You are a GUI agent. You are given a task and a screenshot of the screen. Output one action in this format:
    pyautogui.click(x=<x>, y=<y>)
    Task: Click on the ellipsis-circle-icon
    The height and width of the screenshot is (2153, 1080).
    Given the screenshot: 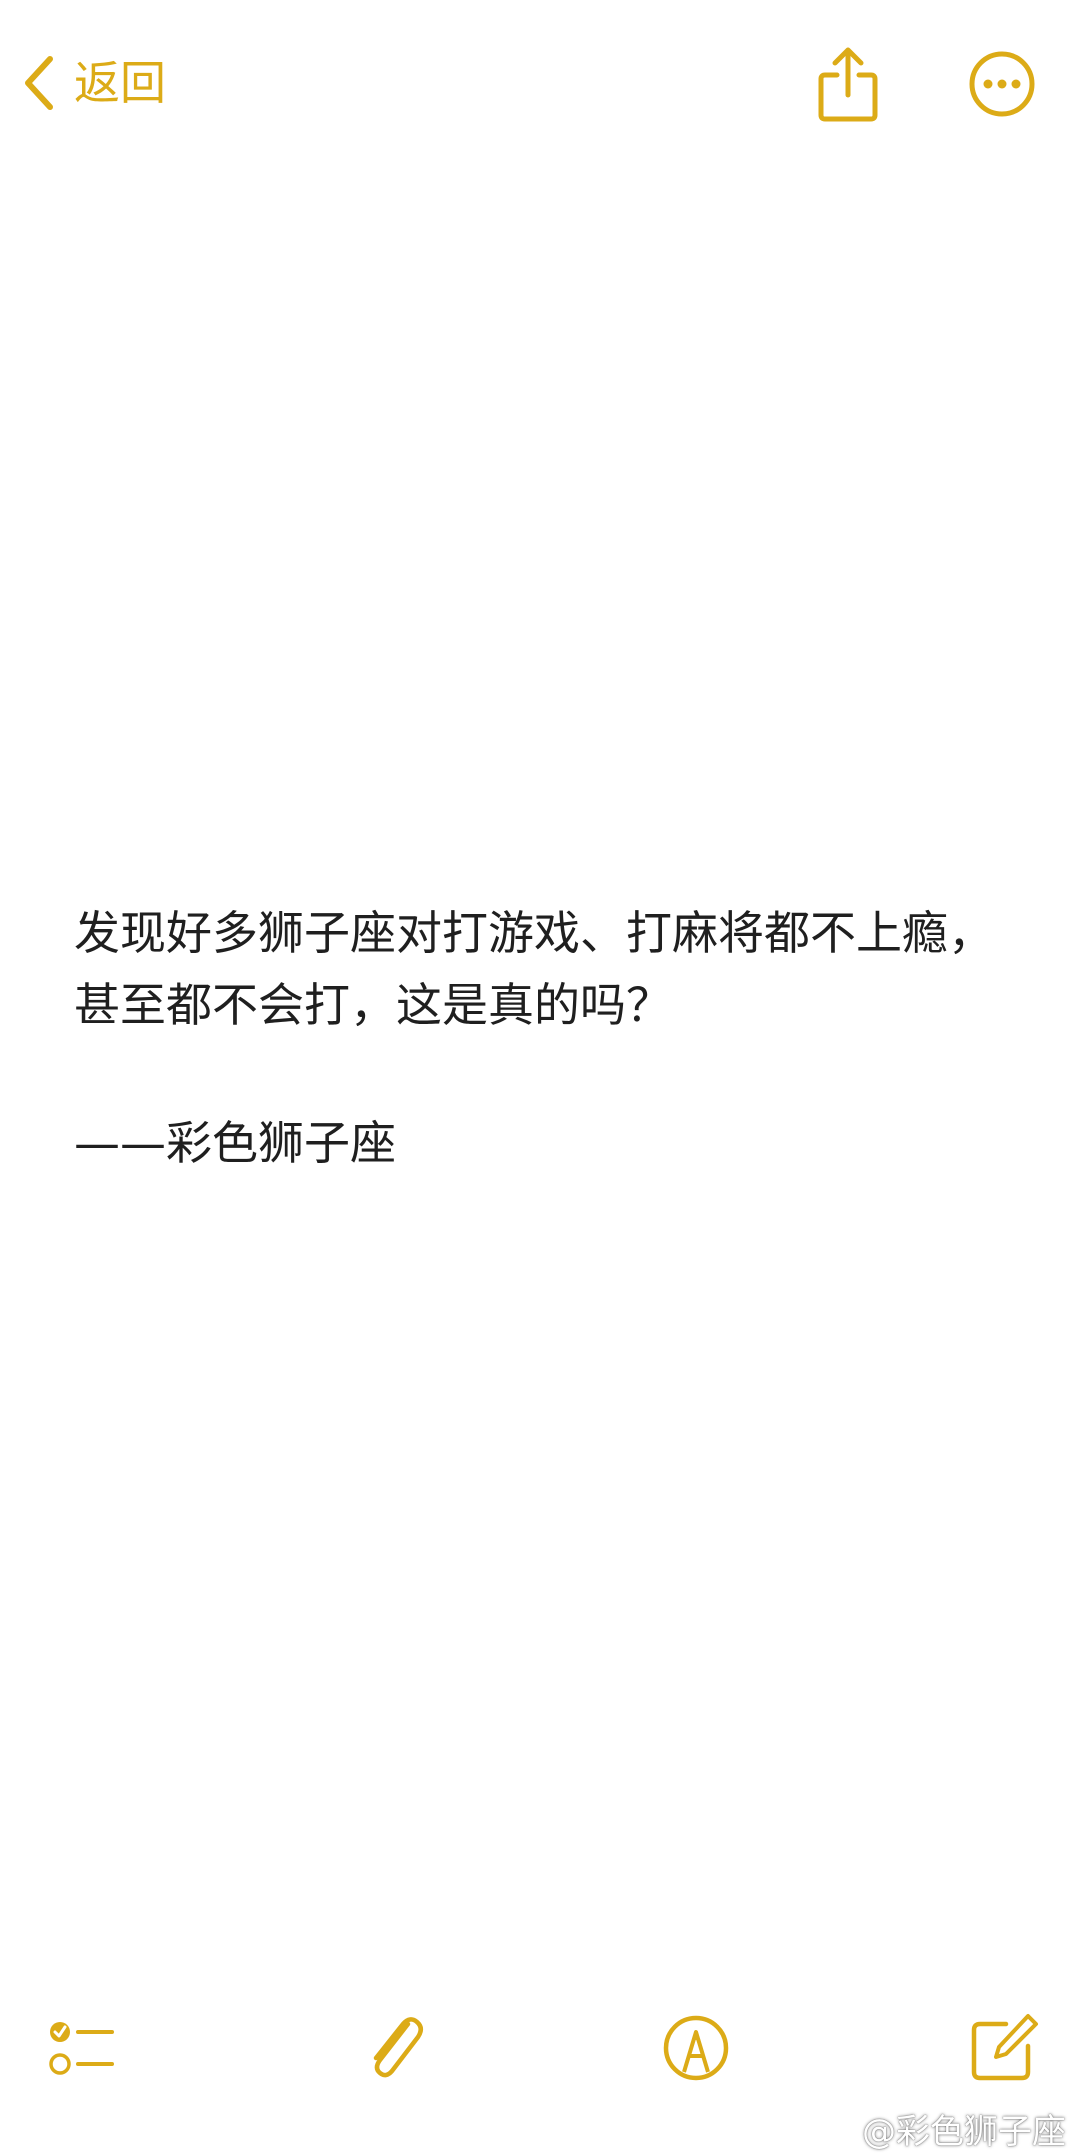 What is the action you would take?
    pyautogui.click(x=1002, y=86)
    